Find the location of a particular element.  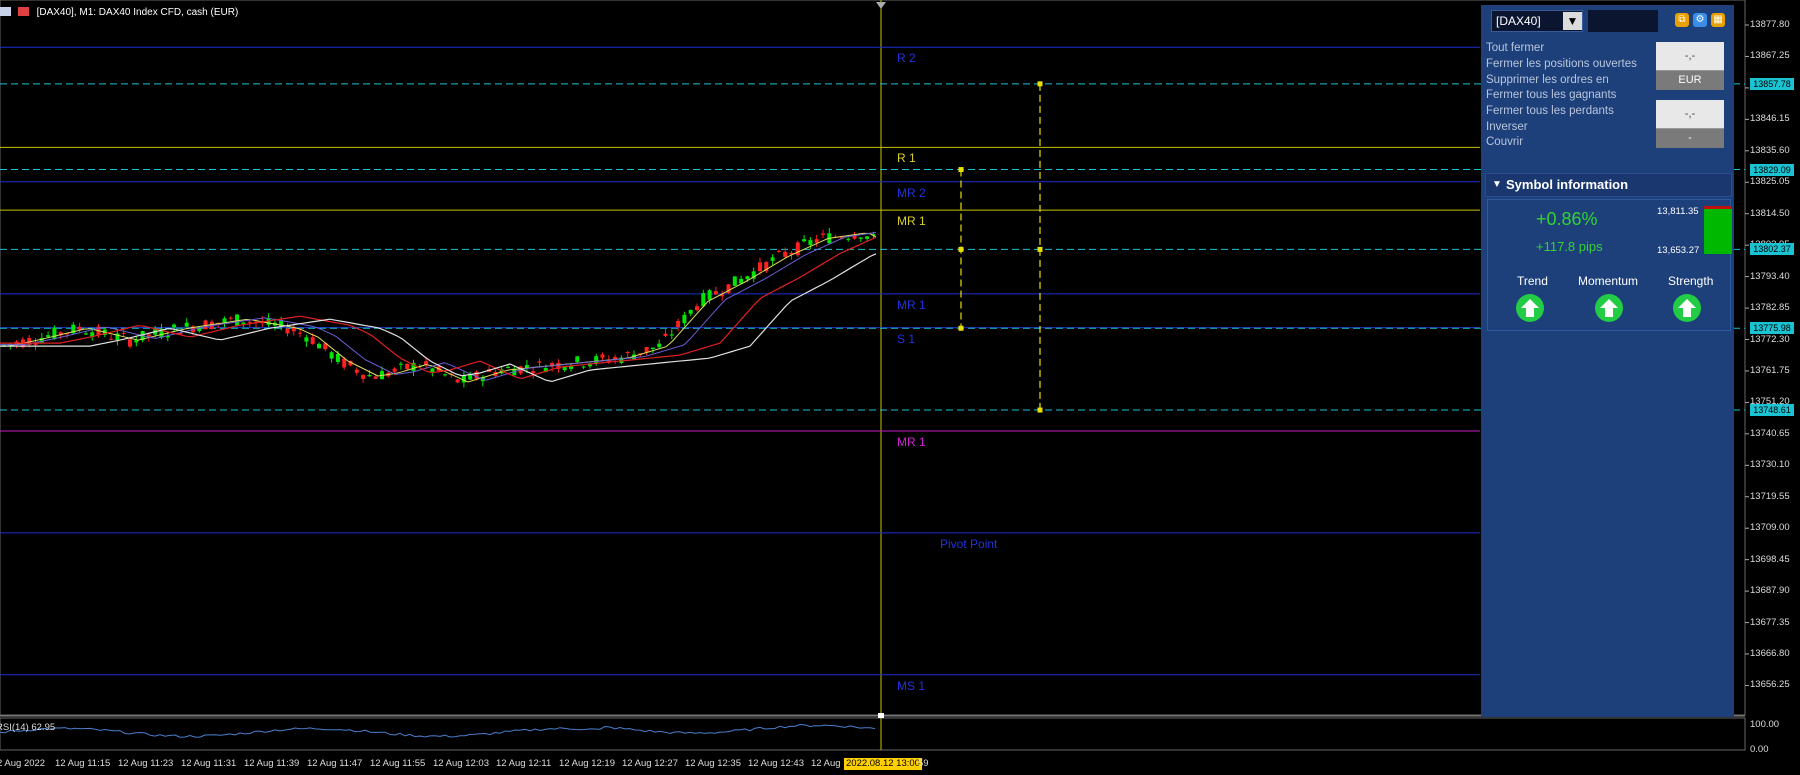

profit-value: -,- is located at coordinates (1690, 56).